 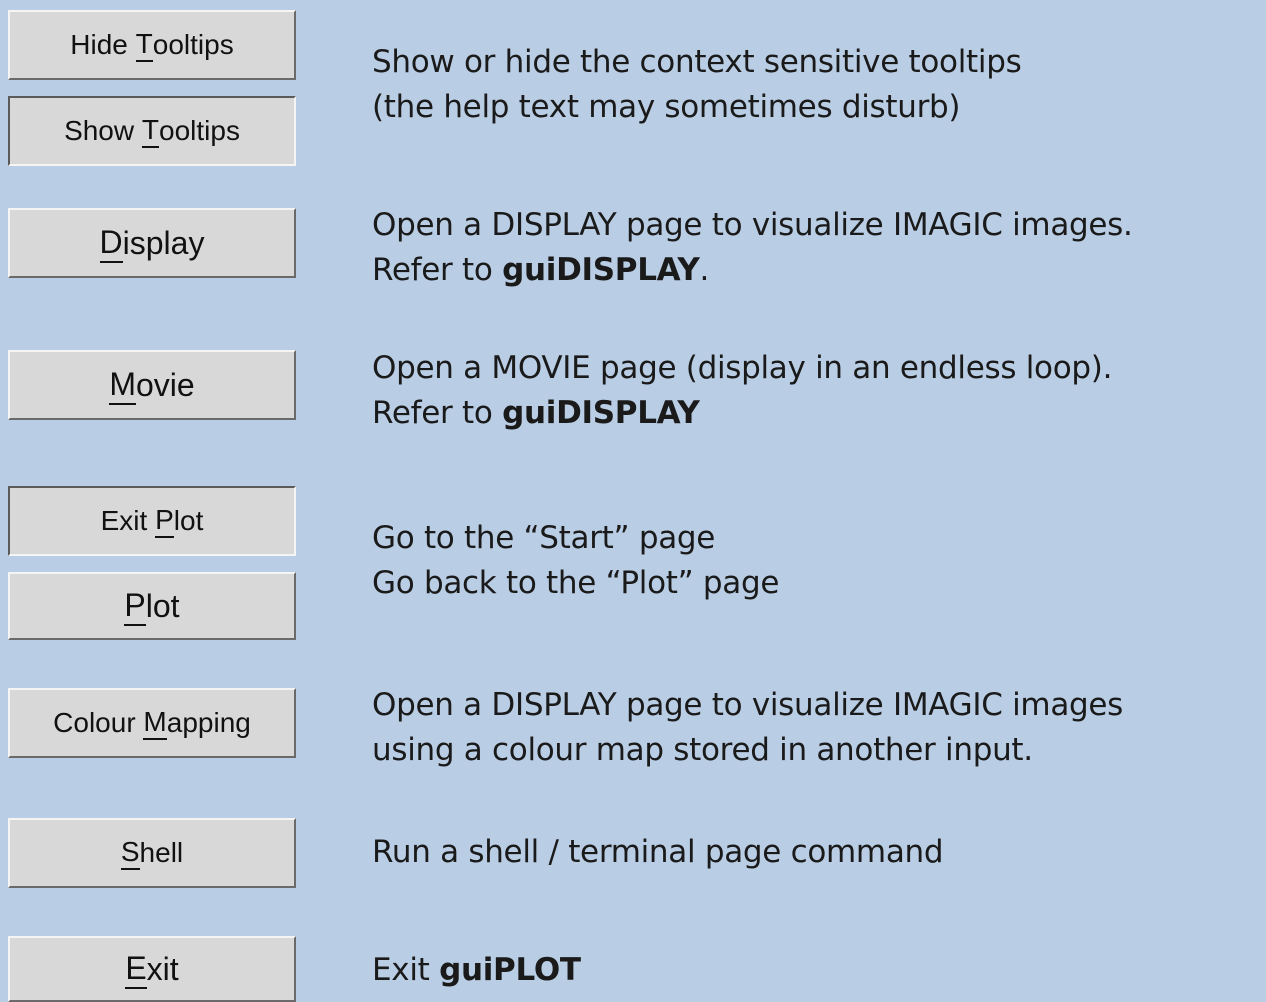 I want to click on movie-button: Movie, so click(x=152, y=385).